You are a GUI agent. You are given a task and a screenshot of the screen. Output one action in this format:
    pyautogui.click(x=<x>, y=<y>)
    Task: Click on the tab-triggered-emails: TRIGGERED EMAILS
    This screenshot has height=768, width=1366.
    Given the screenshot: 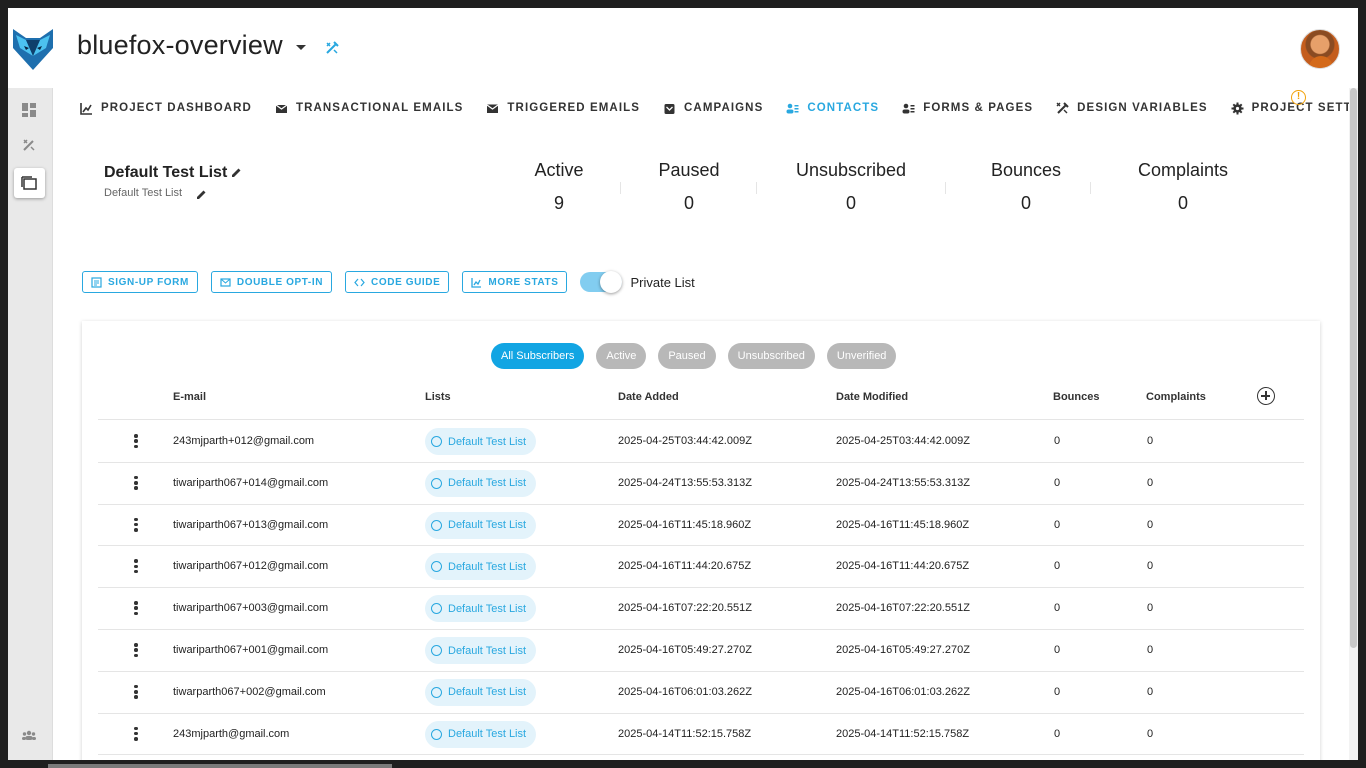 What is the action you would take?
    pyautogui.click(x=563, y=108)
    